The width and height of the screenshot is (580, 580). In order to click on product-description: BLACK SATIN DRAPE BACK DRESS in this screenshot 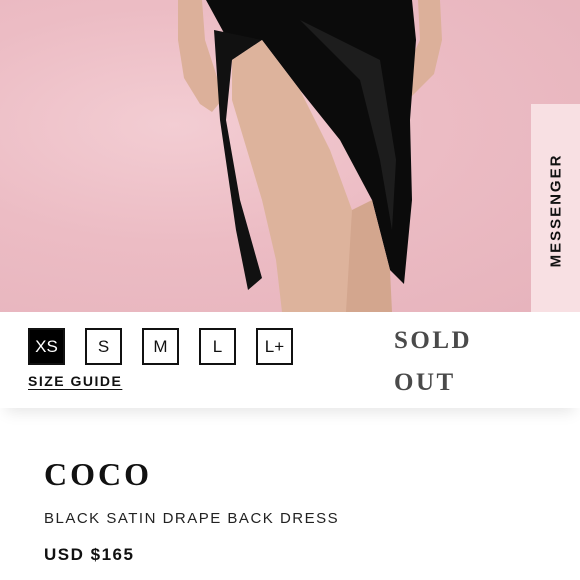, I will do `click(192, 518)`.